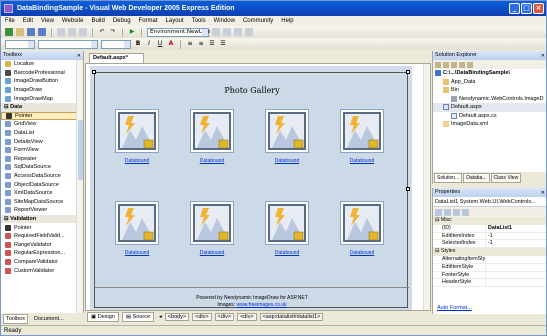  Describe the element at coordinates (470, 64) in the screenshot. I see `view-designer-icon` at that location.